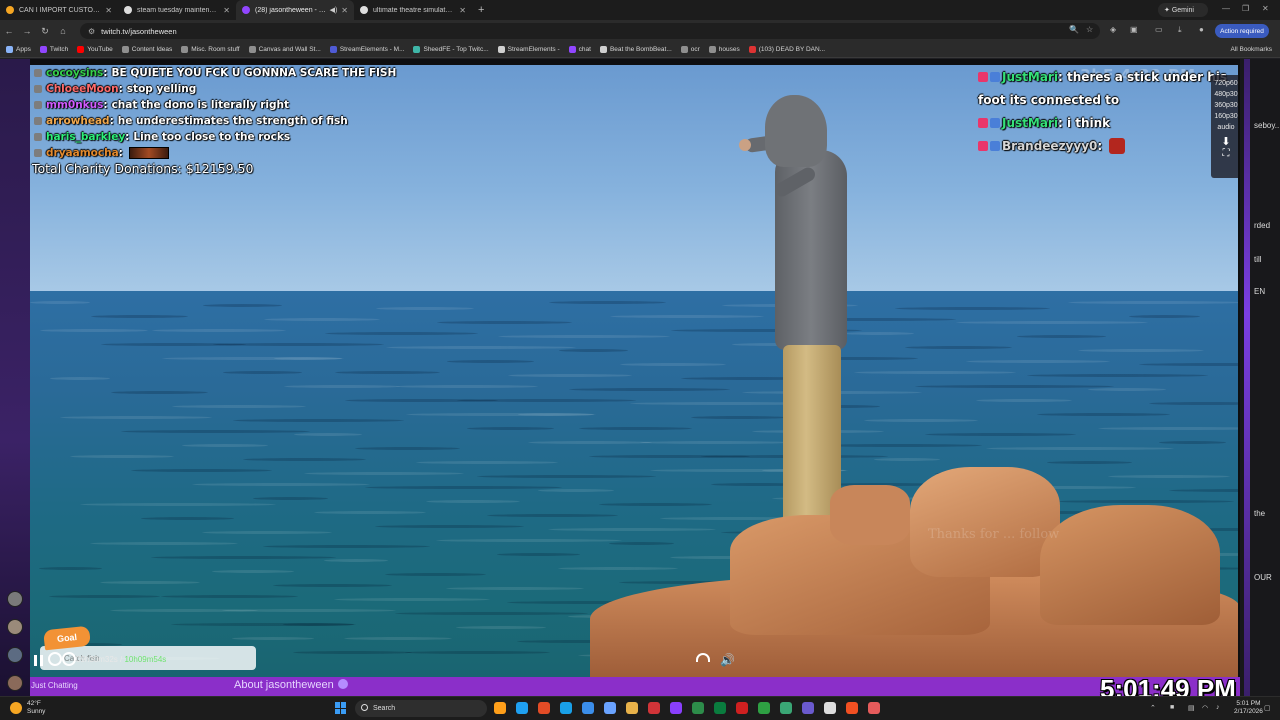  What do you see at coordinates (55, 659) in the screenshot?
I see `rewind-icon` at bounding box center [55, 659].